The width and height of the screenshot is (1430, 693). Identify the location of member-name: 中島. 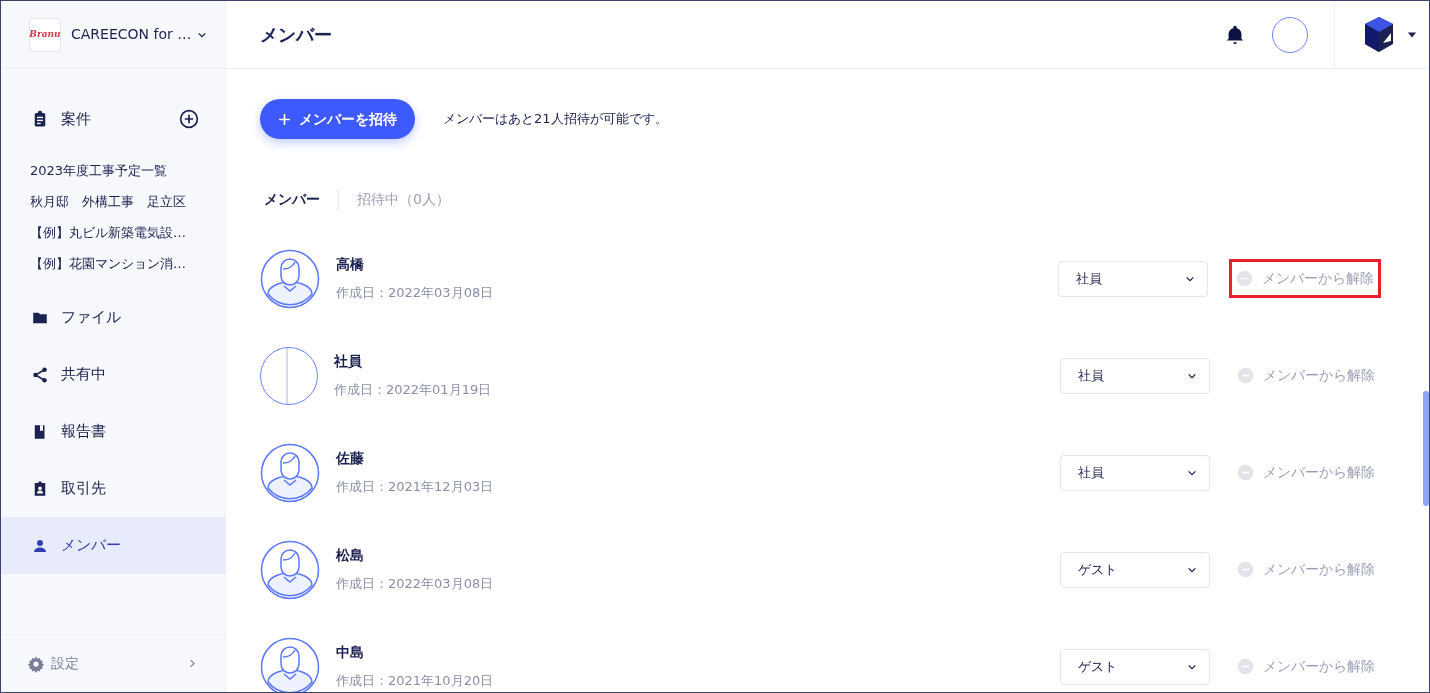
(350, 653).